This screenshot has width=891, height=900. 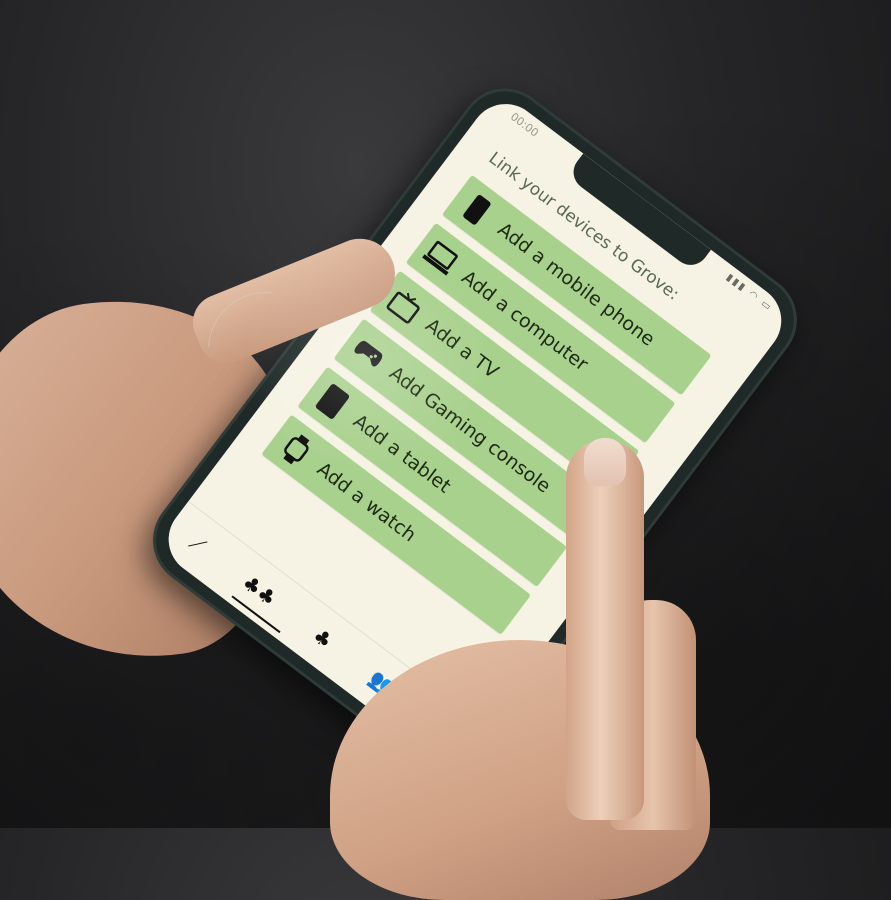 What do you see at coordinates (297, 450) in the screenshot?
I see `watch-icon` at bounding box center [297, 450].